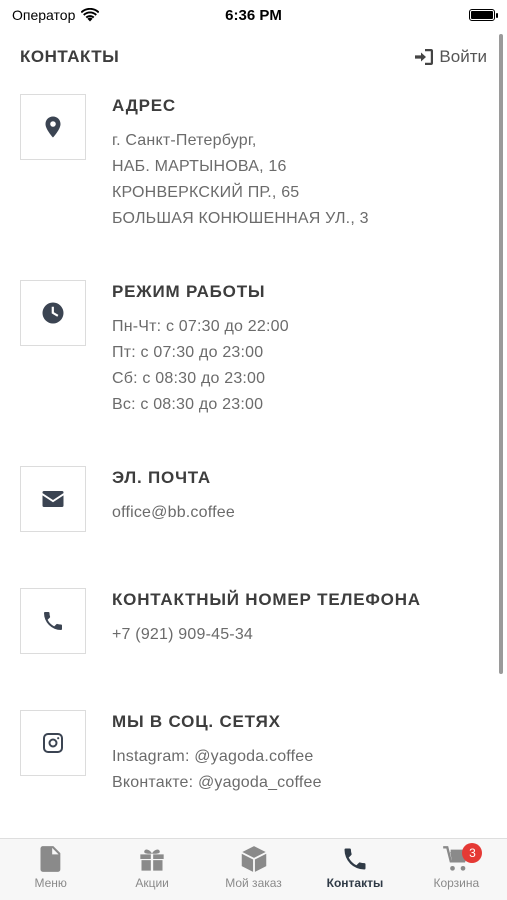  What do you see at coordinates (44, 15) in the screenshot?
I see `carrier-label: Оператор` at bounding box center [44, 15].